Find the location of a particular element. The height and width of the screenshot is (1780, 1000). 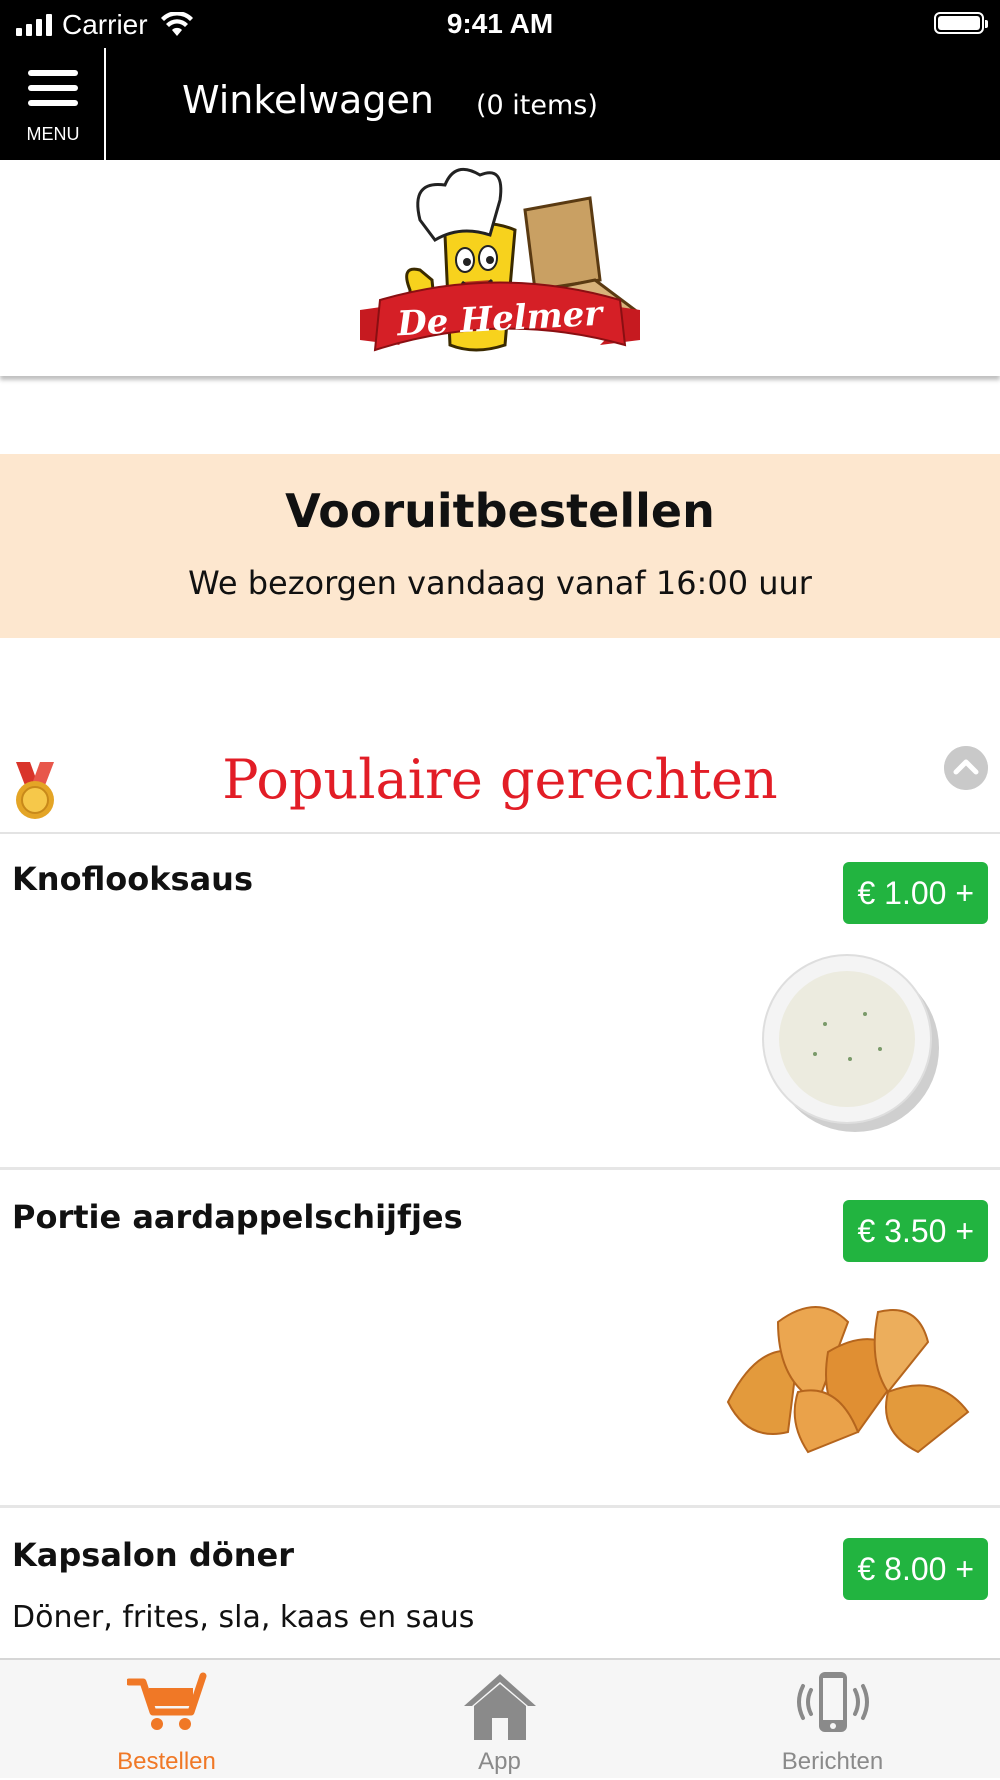

section-title: Populaire gerechten is located at coordinates (500, 779).